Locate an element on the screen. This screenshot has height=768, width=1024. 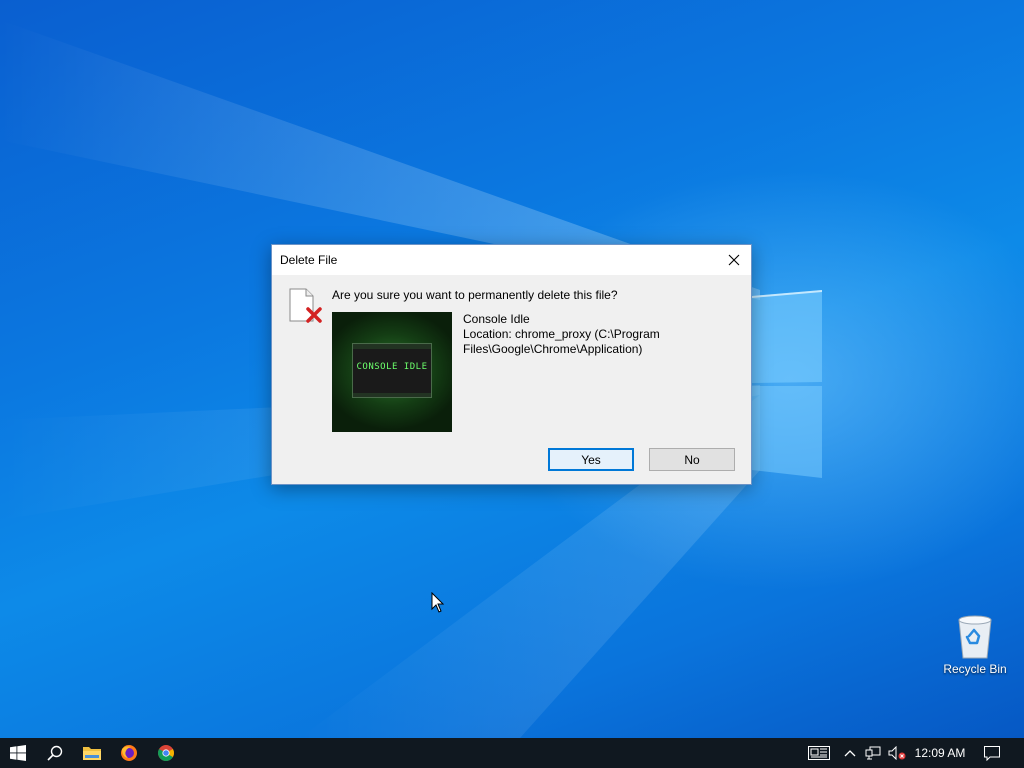
chrome-icon is located at coordinates (166, 753).